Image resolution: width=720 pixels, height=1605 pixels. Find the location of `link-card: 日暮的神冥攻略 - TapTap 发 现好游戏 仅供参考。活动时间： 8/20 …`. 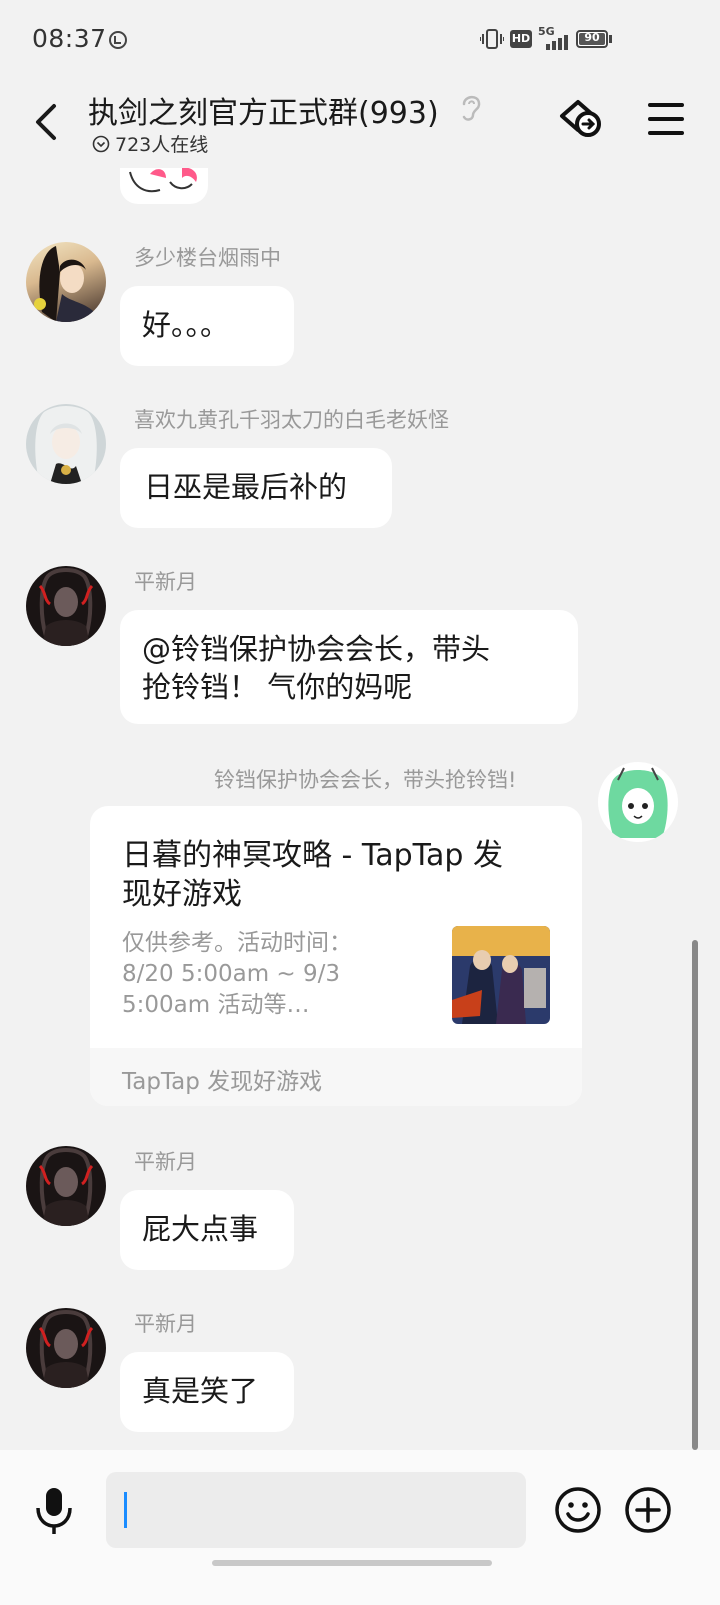

link-card: 日暮的神冥攻略 - TapTap 发 现好游戏 仅供参考。活动时间： 8/20 … is located at coordinates (336, 956).